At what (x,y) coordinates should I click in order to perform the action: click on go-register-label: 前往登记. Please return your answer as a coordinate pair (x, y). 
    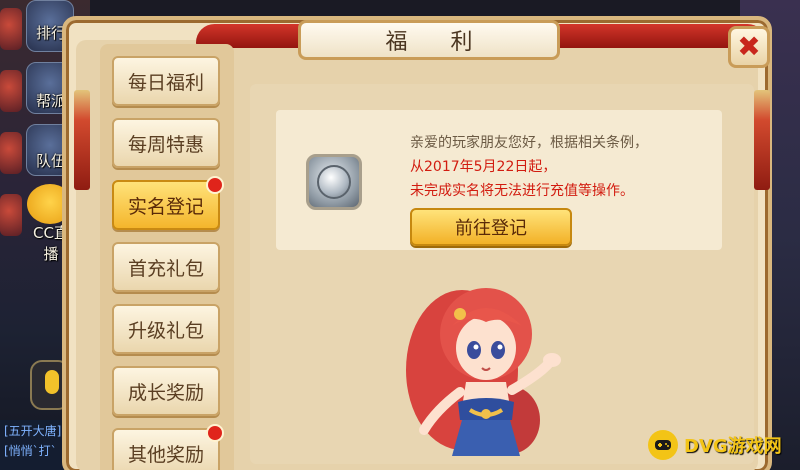
    Looking at the image, I should click on (491, 228).